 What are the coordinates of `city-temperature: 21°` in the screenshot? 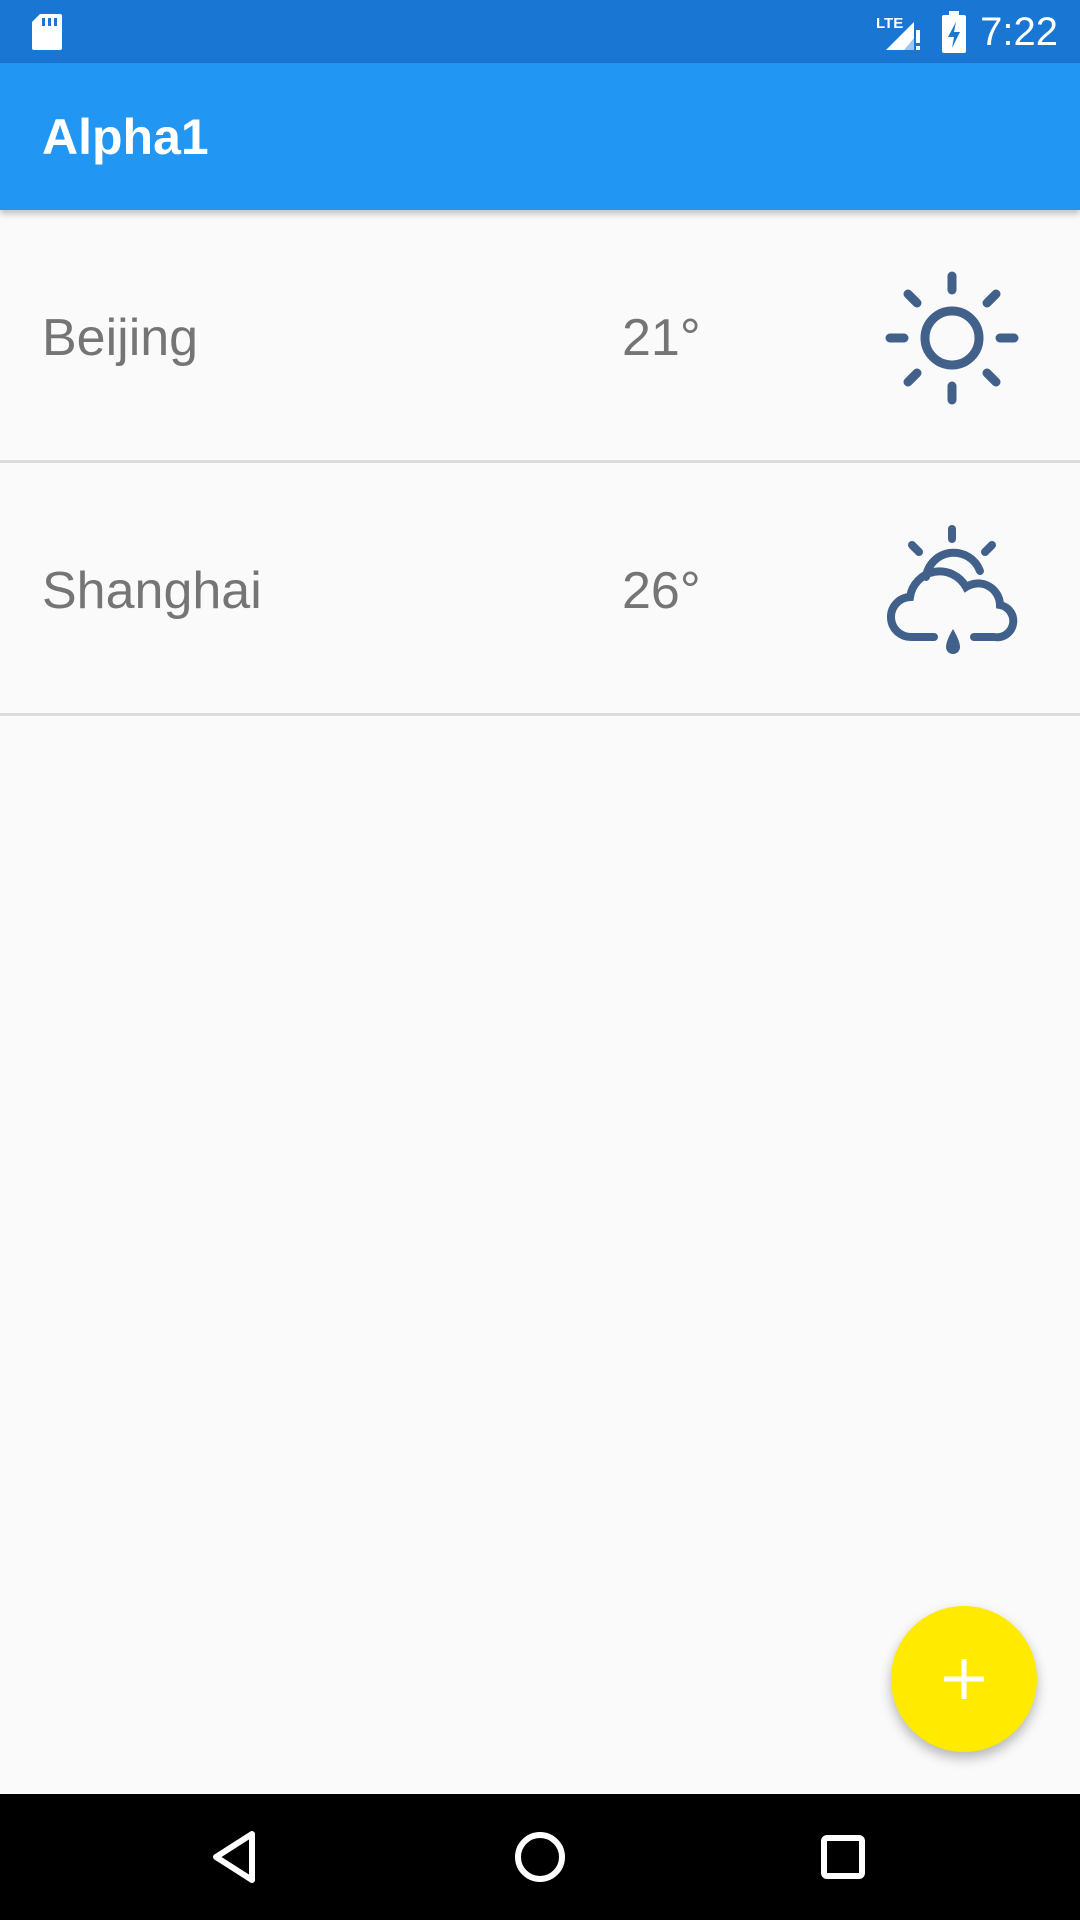 It's located at (661, 338).